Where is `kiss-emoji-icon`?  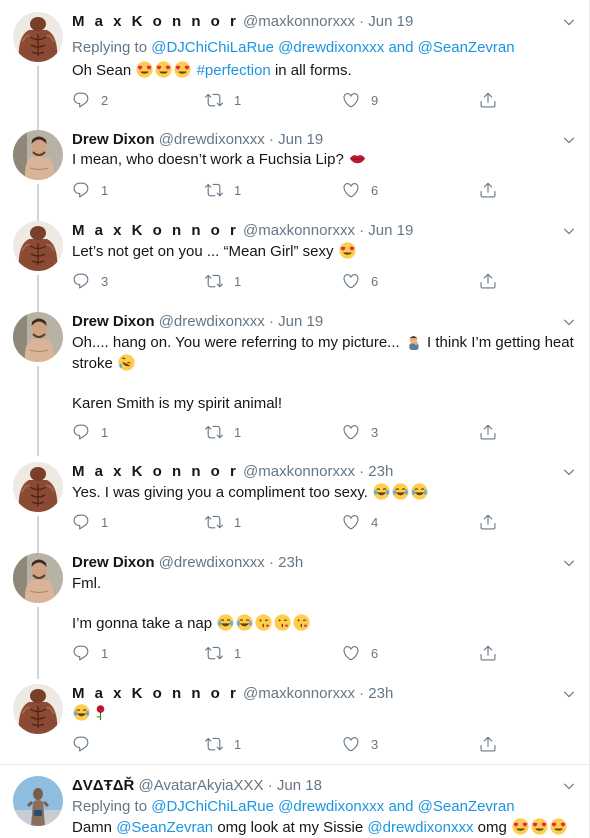
kiss-emoji-icon is located at coordinates (301, 622).